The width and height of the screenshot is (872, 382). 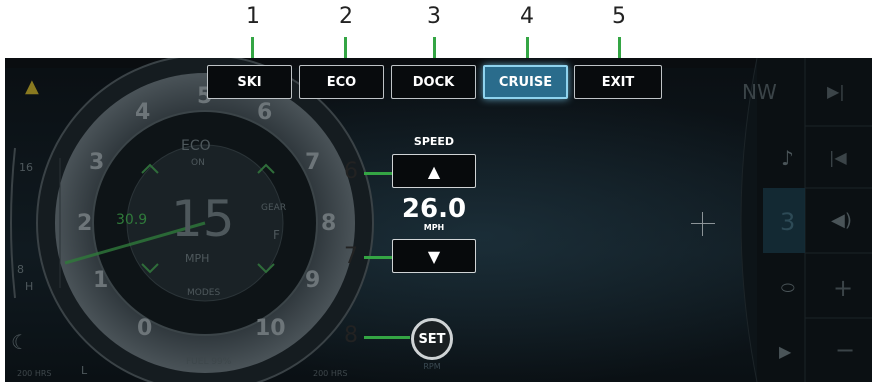 I want to click on gauge-tick-1: 1, so click(x=101, y=280).